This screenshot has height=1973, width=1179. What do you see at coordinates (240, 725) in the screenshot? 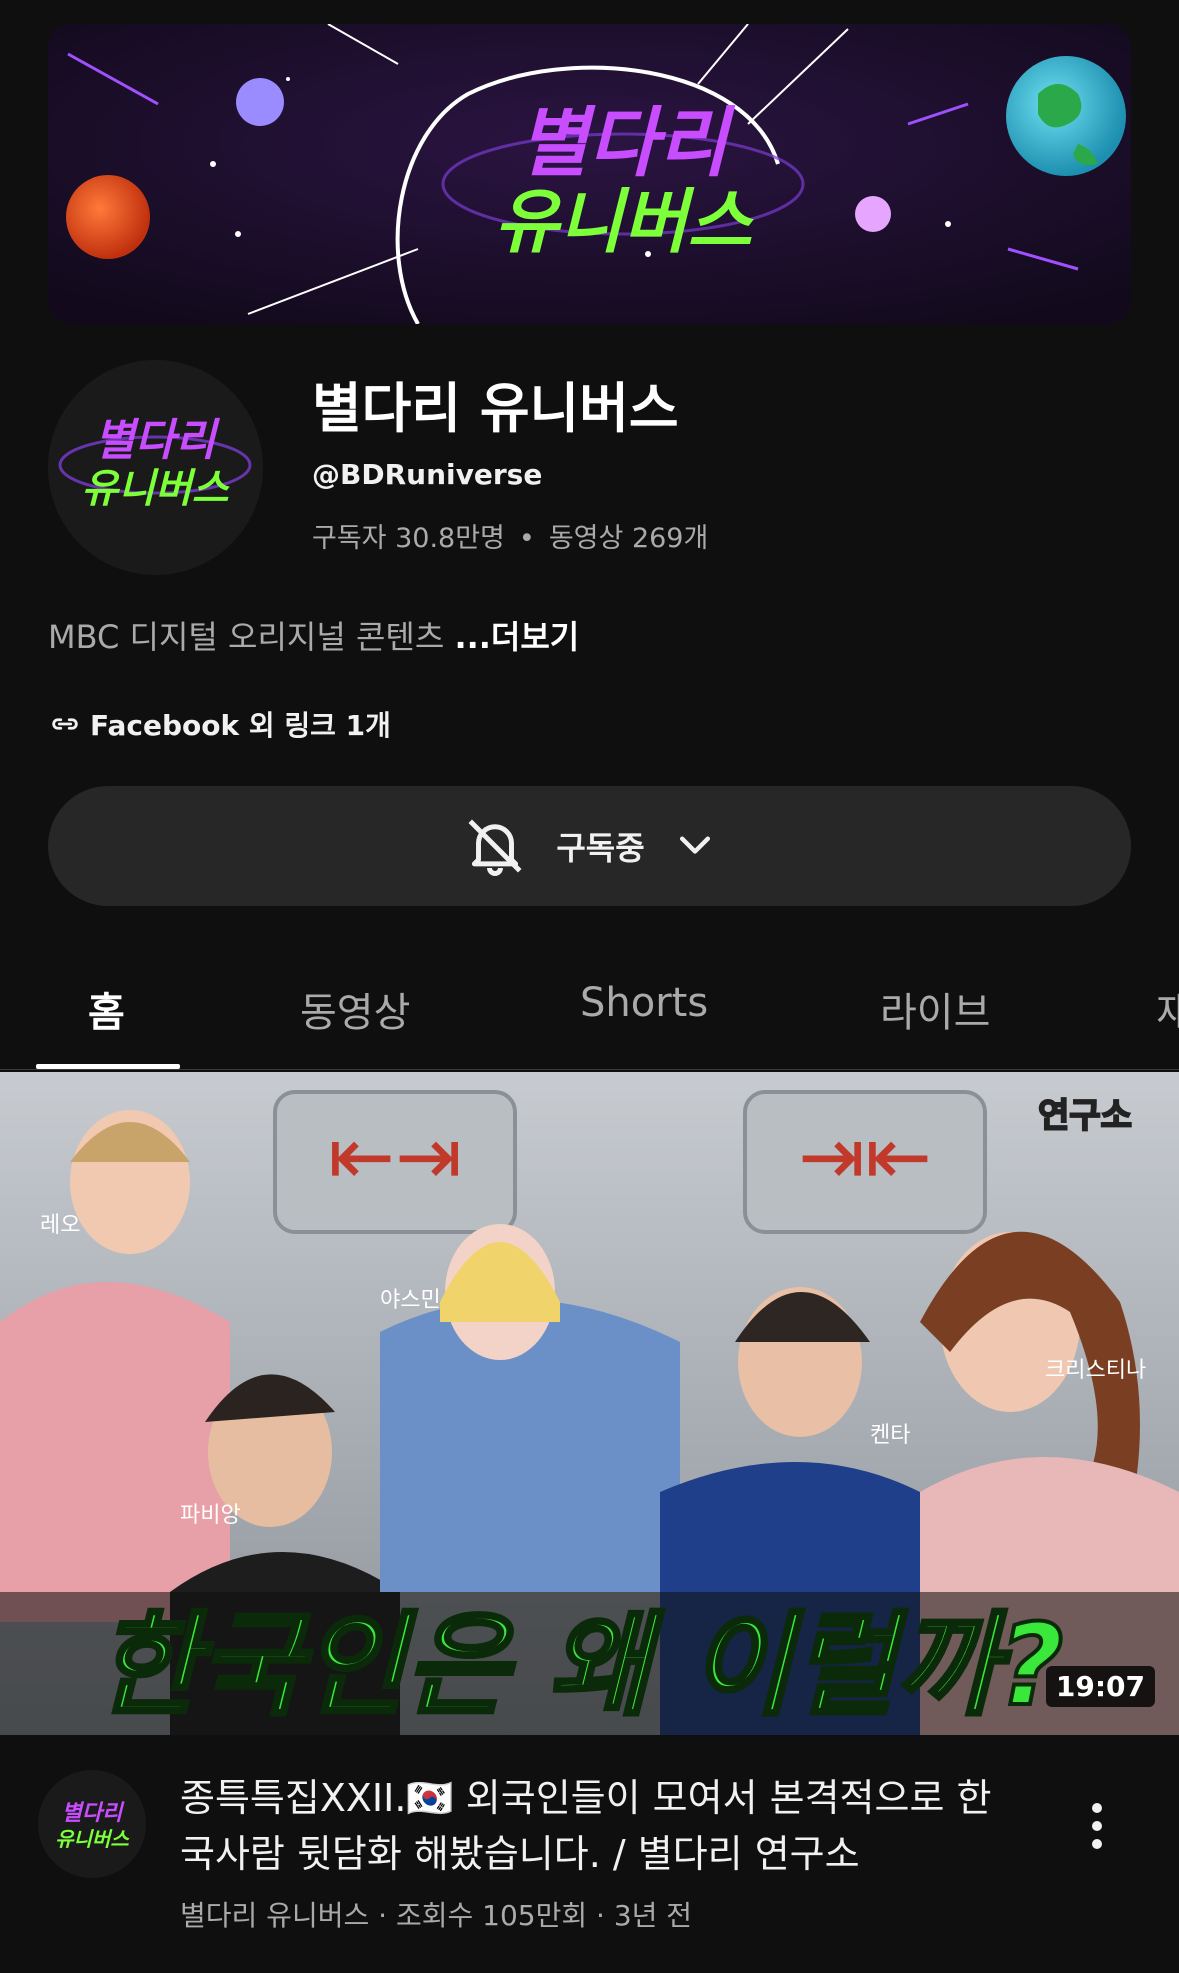
I see `links-label: Facebook 외 링크 1개` at bounding box center [240, 725].